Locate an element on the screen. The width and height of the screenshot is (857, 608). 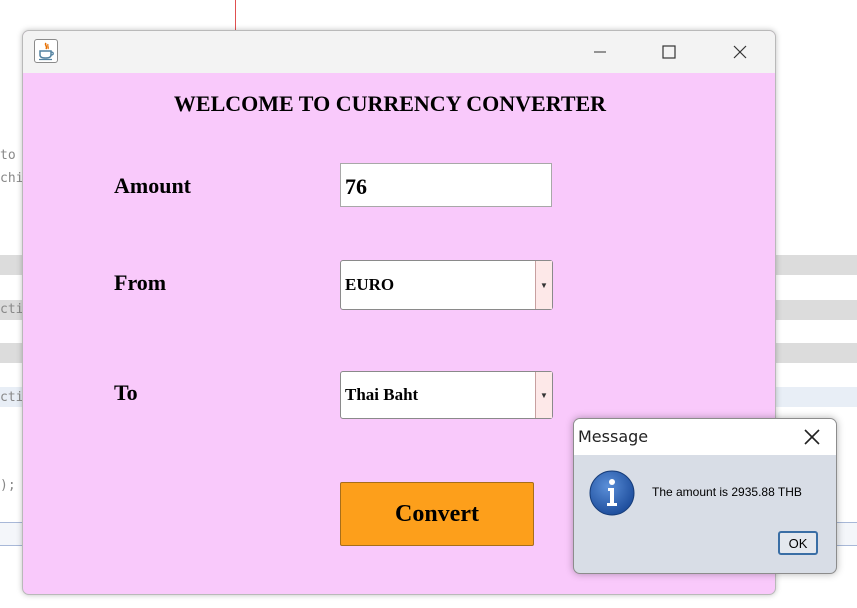
amount-input is located at coordinates (446, 185).